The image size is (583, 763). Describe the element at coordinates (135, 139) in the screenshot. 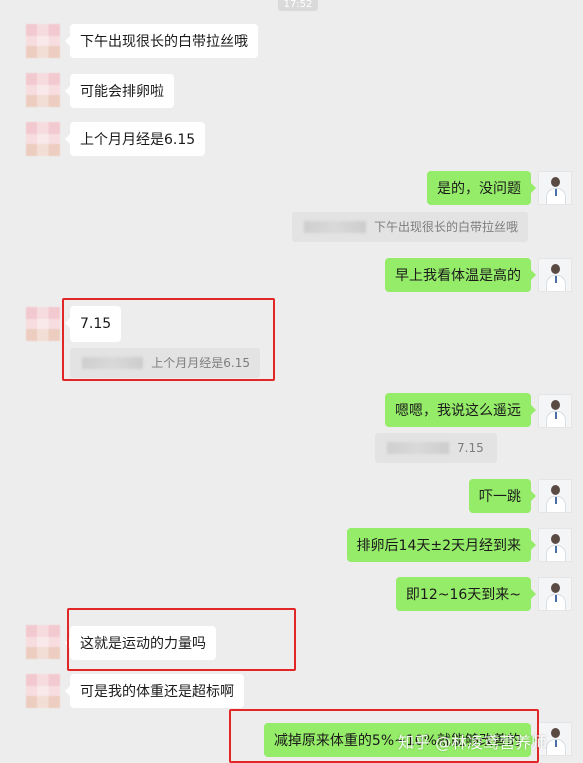

I see `message-bubble: 上个月月经是6.15` at that location.